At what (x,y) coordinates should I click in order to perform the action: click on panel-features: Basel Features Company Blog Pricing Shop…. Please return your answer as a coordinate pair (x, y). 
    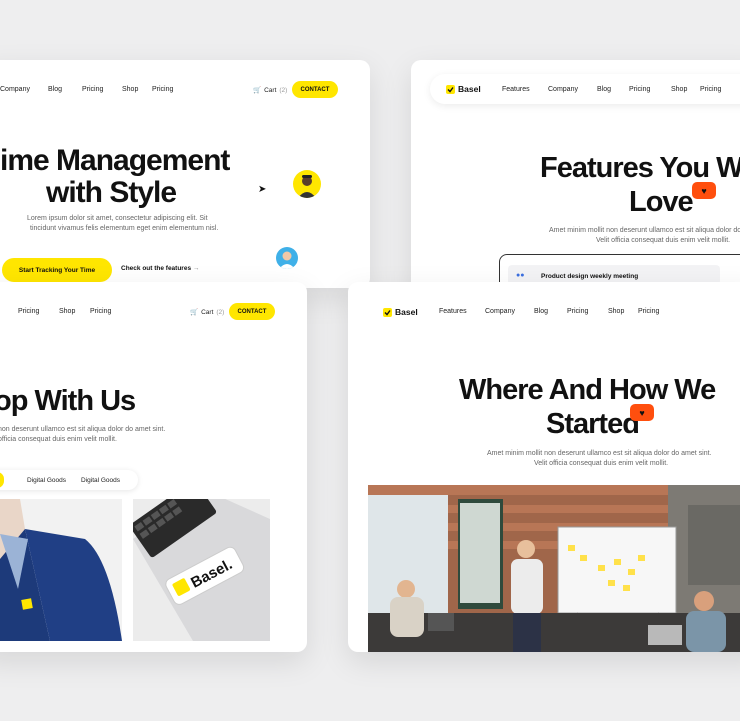
    Looking at the image, I should click on (575, 176).